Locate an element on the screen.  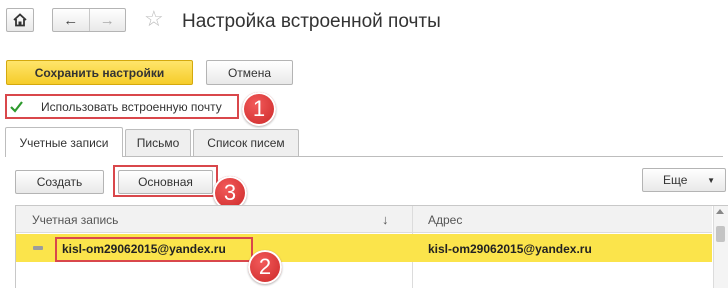
tab-accounts: Учетные записи is located at coordinates (64, 142).